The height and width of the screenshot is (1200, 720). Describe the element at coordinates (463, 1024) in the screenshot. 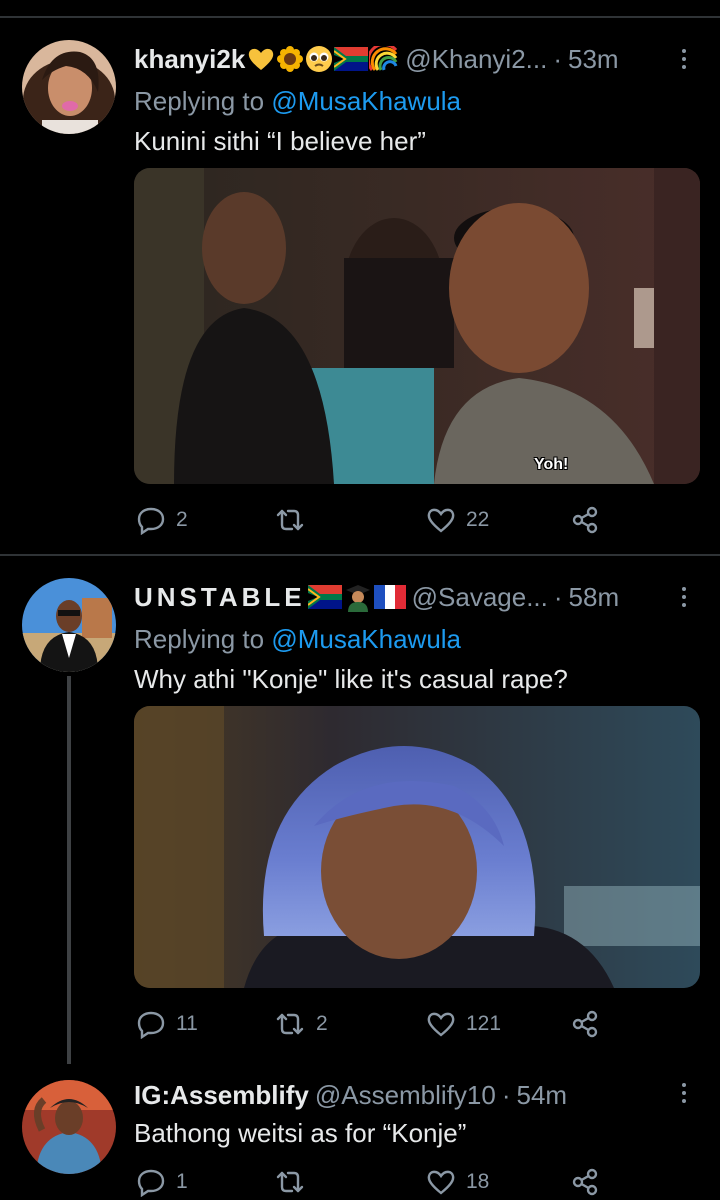

I see `like-button: 121` at that location.